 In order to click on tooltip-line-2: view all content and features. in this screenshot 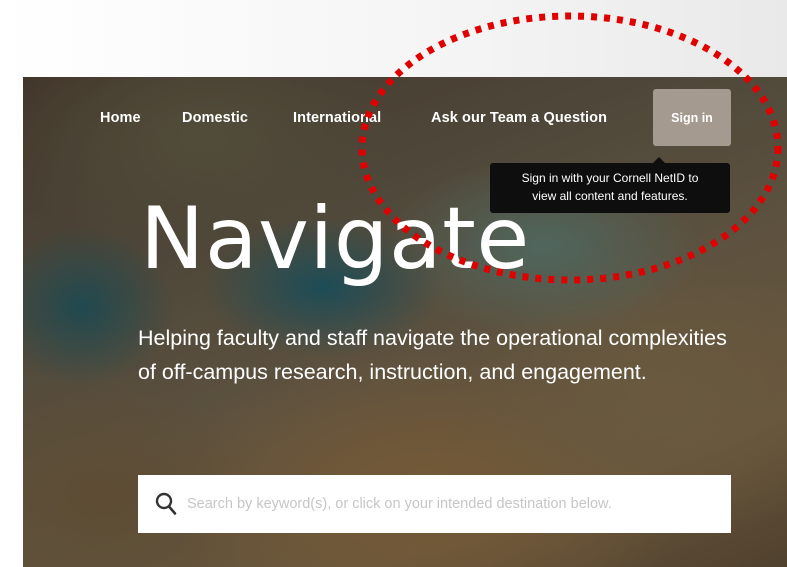, I will do `click(610, 196)`.